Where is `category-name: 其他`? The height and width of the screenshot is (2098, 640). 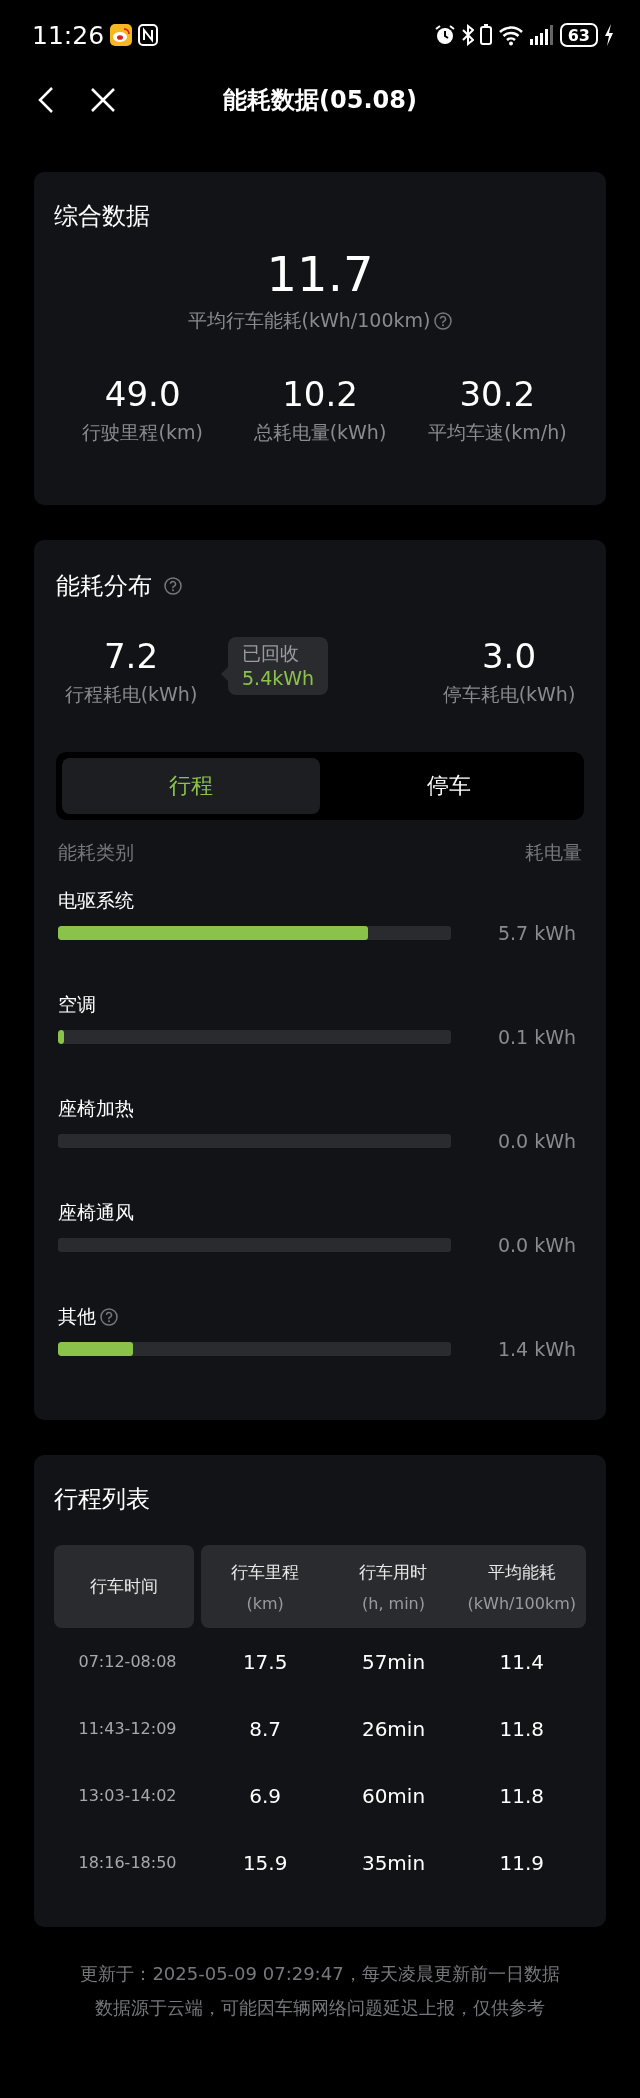
category-name: 其他 is located at coordinates (77, 1316).